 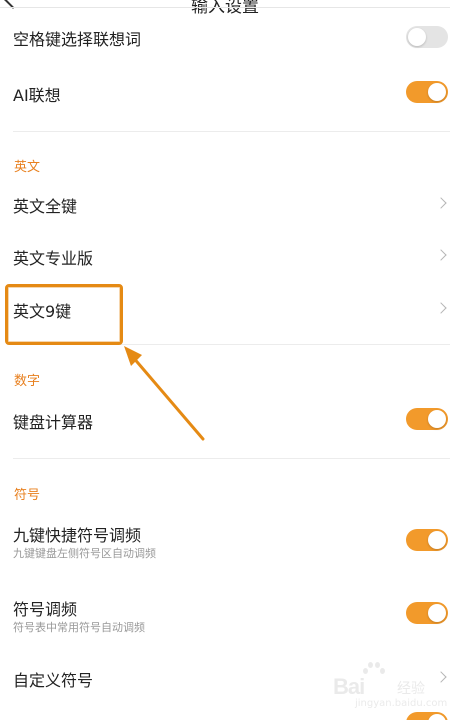 I want to click on english-pro-row: 英文专业版, so click(x=225, y=255).